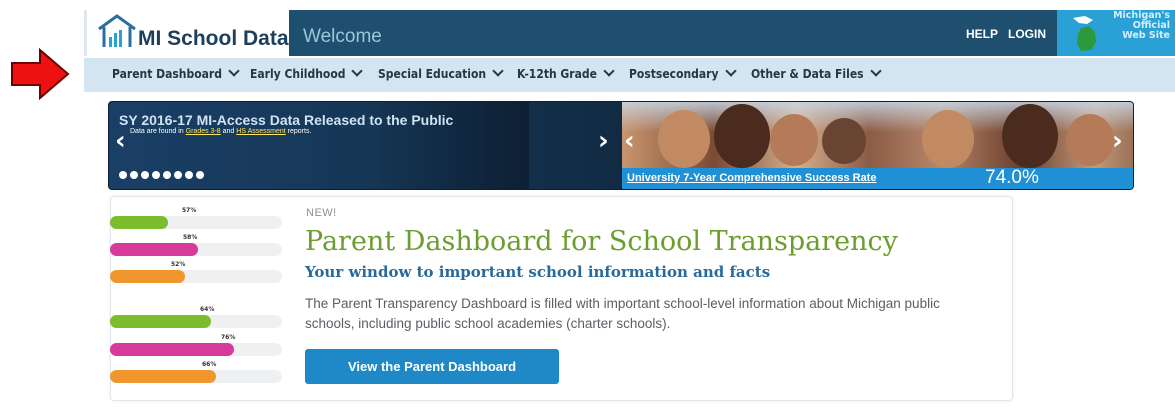 The width and height of the screenshot is (1175, 411). I want to click on login-link: LOGIN, so click(1027, 34).